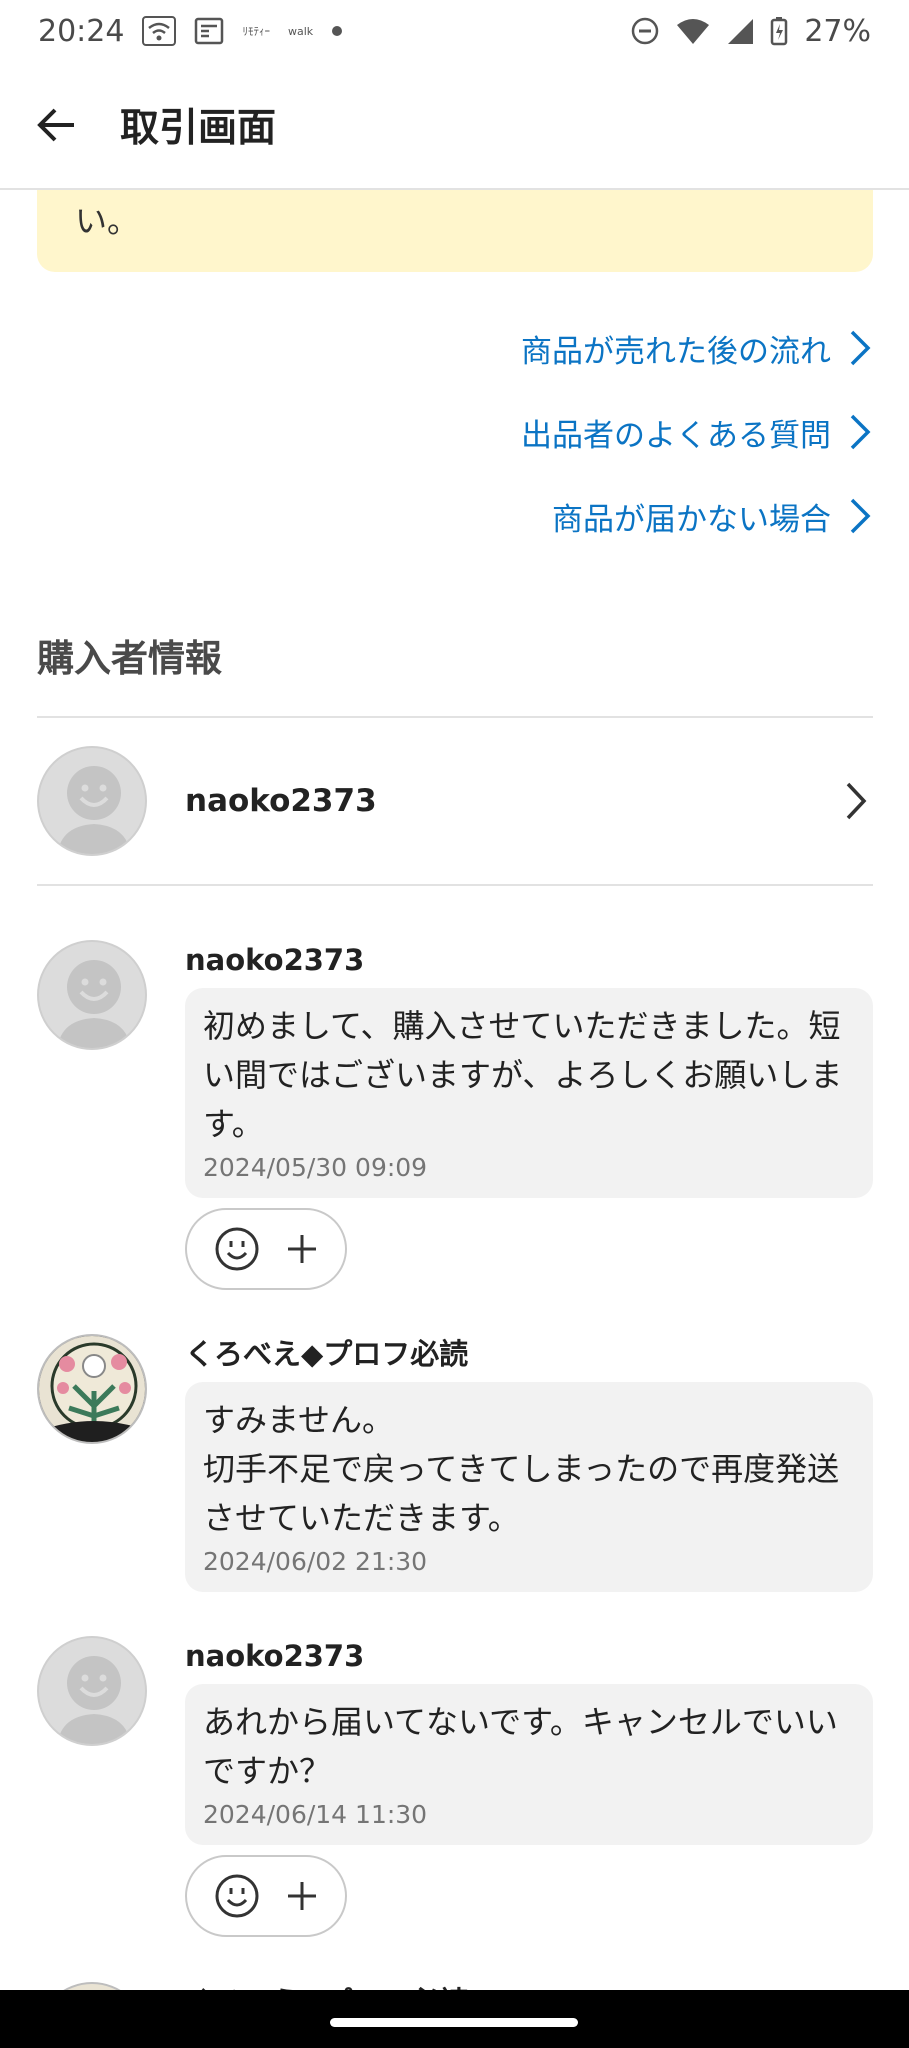  I want to click on page-title: 取引画面, so click(198, 128).